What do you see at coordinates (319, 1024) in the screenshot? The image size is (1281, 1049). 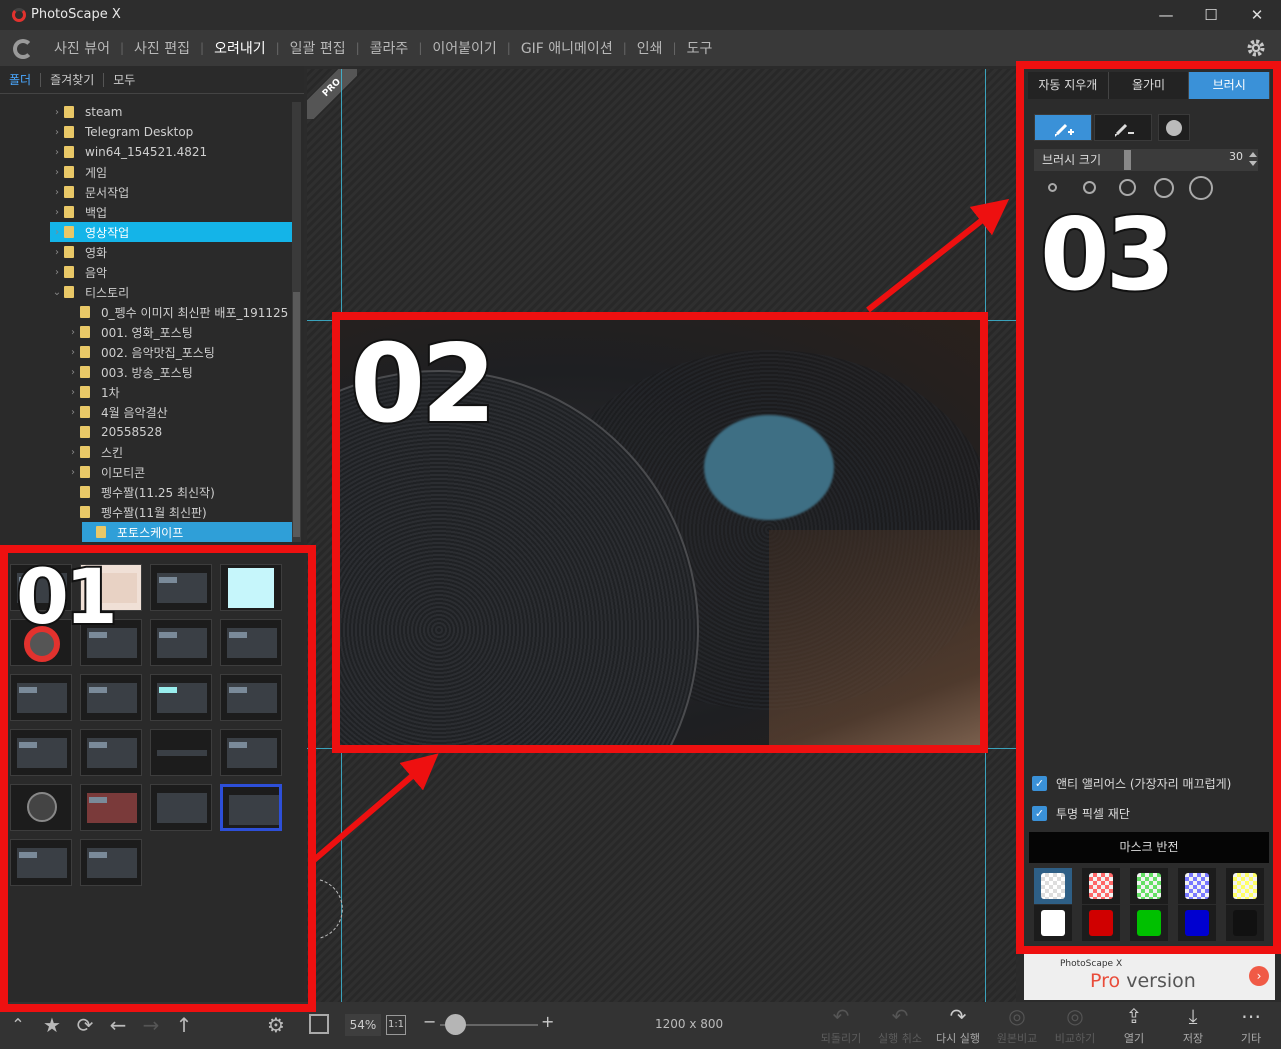 I see `fit-frame-icon` at bounding box center [319, 1024].